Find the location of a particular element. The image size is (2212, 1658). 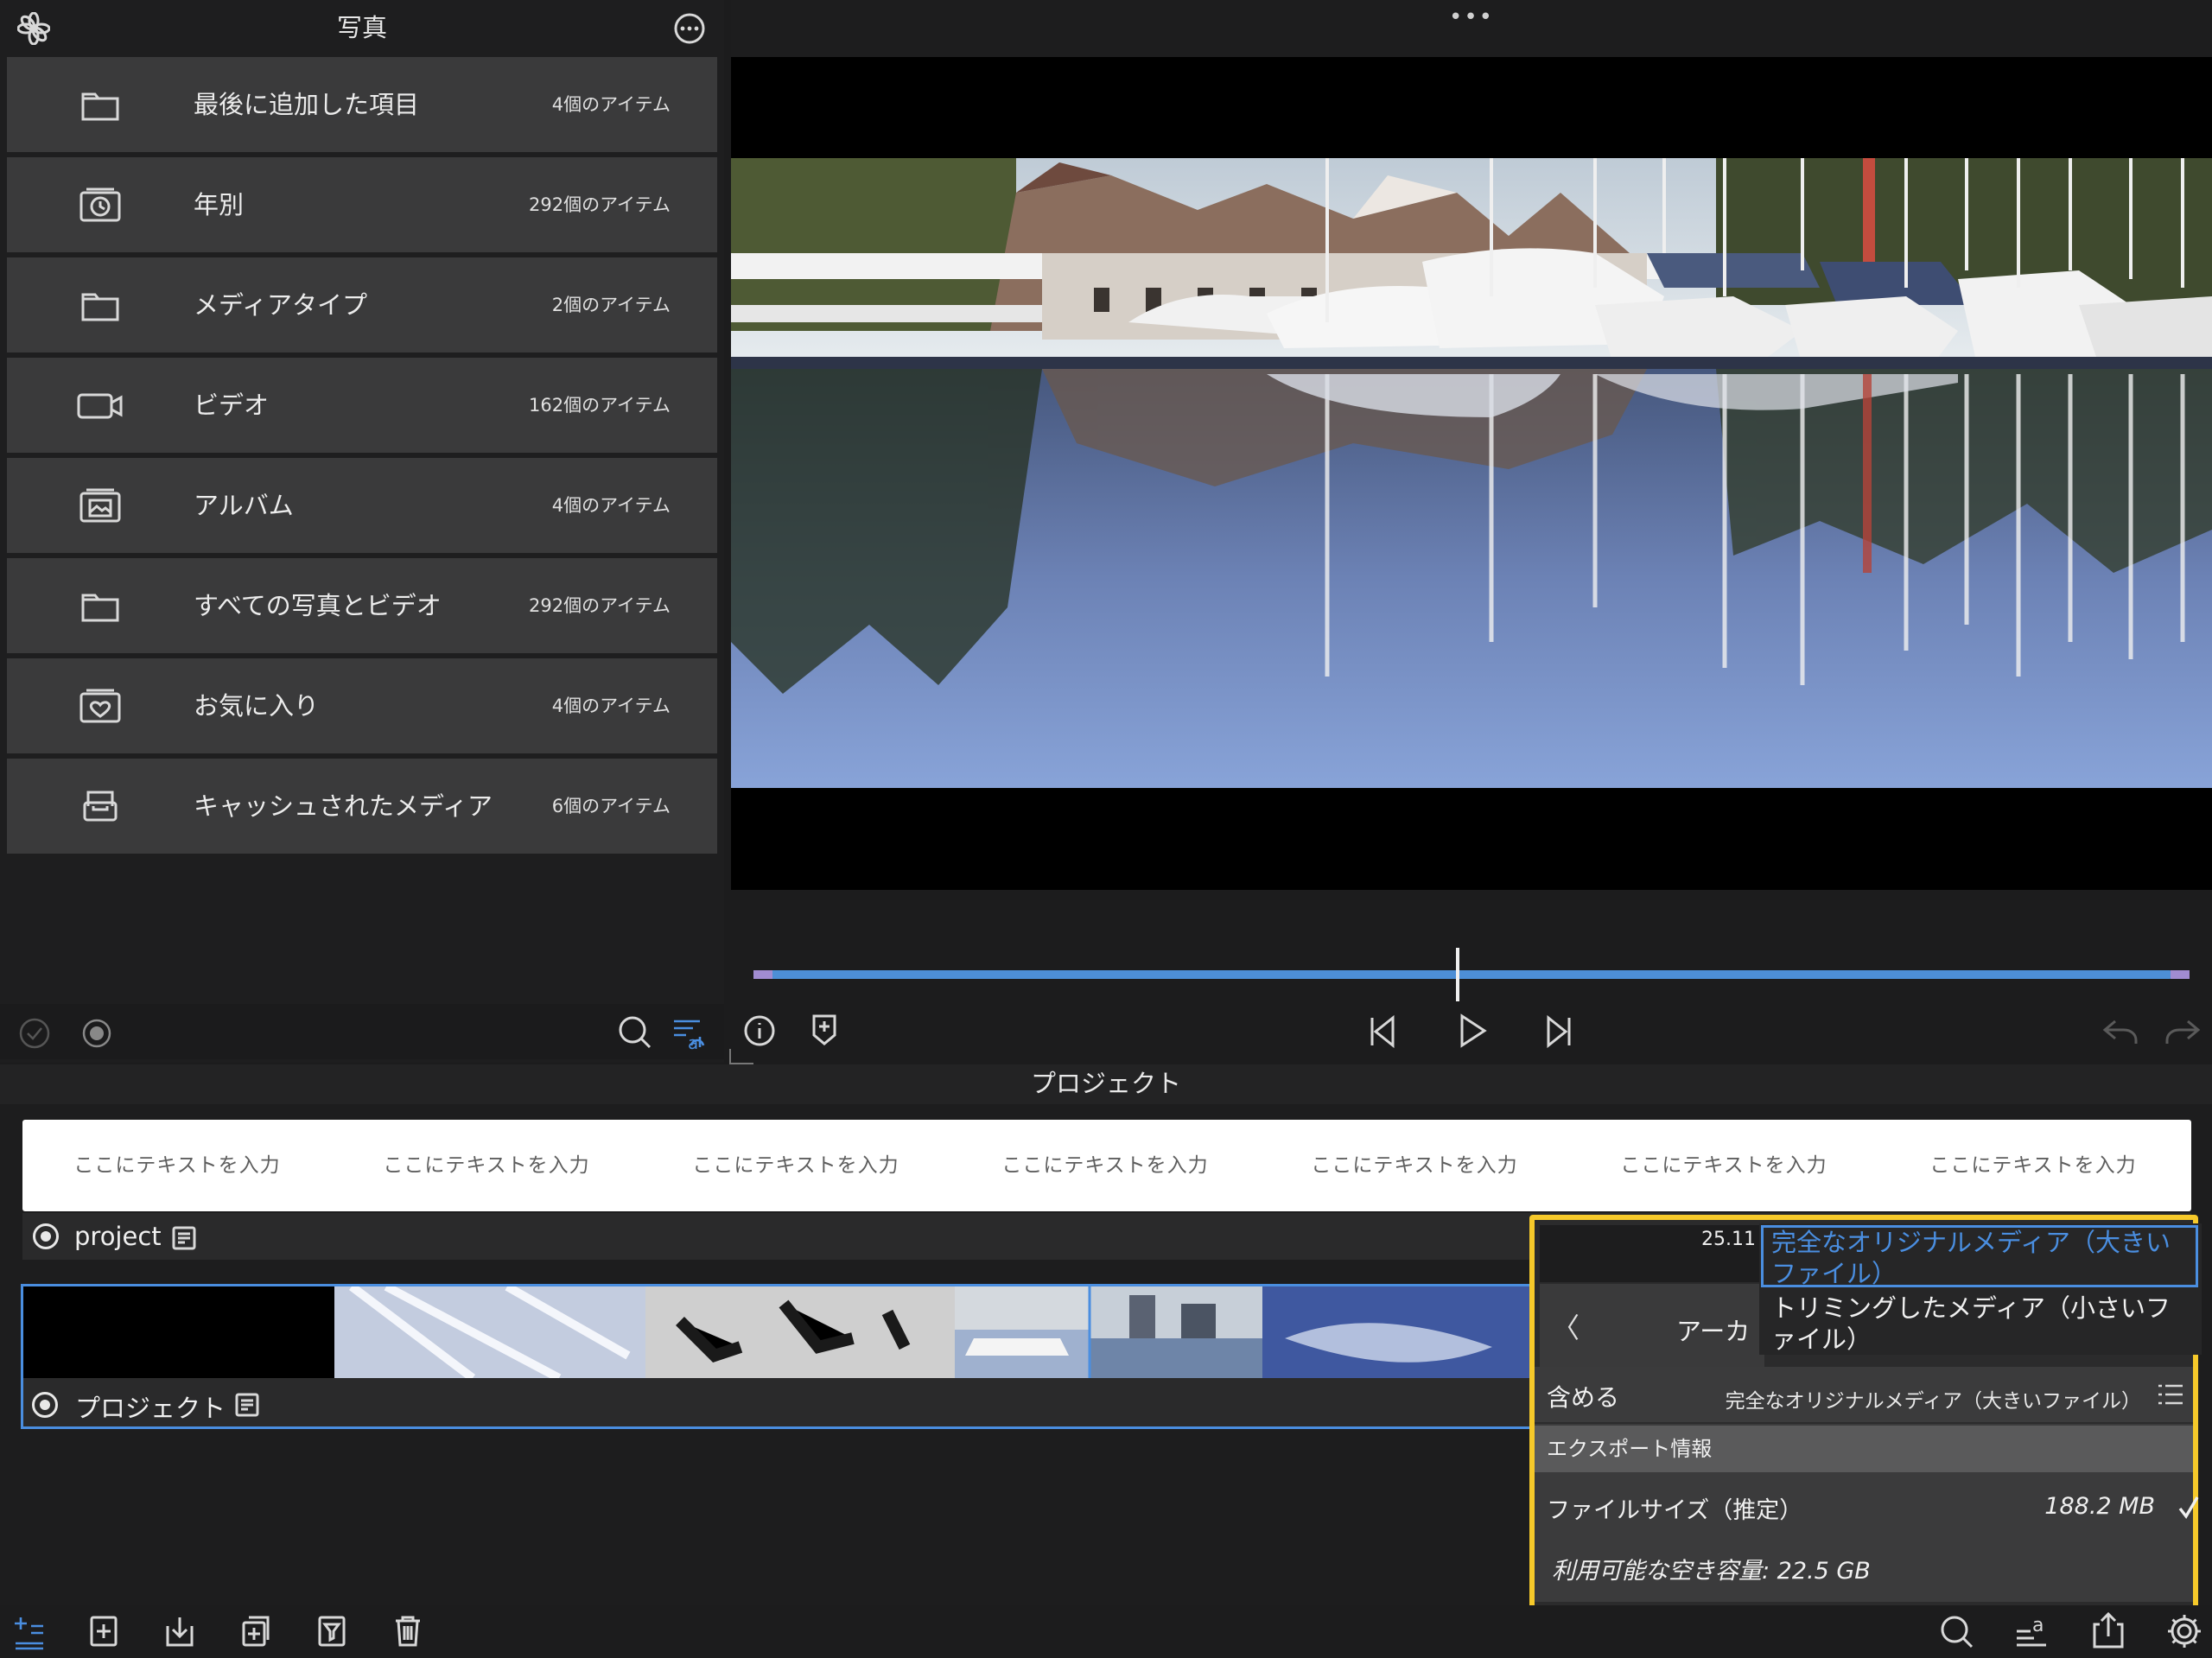

library-item-label: メディアタイプ is located at coordinates (280, 305).